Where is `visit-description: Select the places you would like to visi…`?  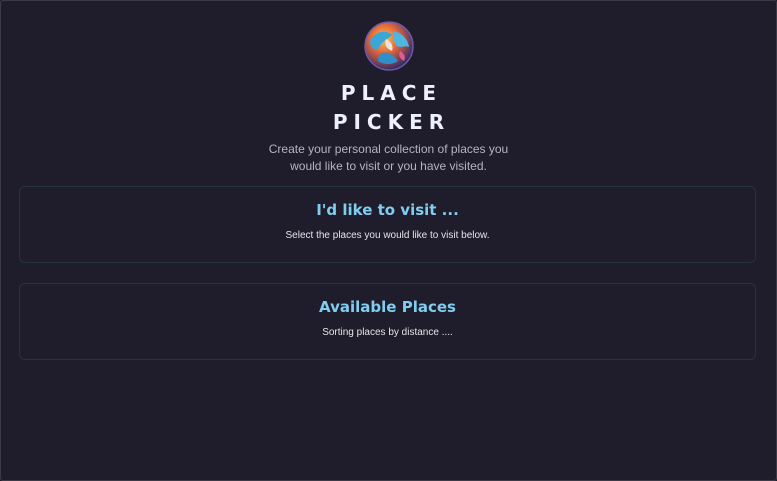 visit-description: Select the places you would like to visi… is located at coordinates (387, 235).